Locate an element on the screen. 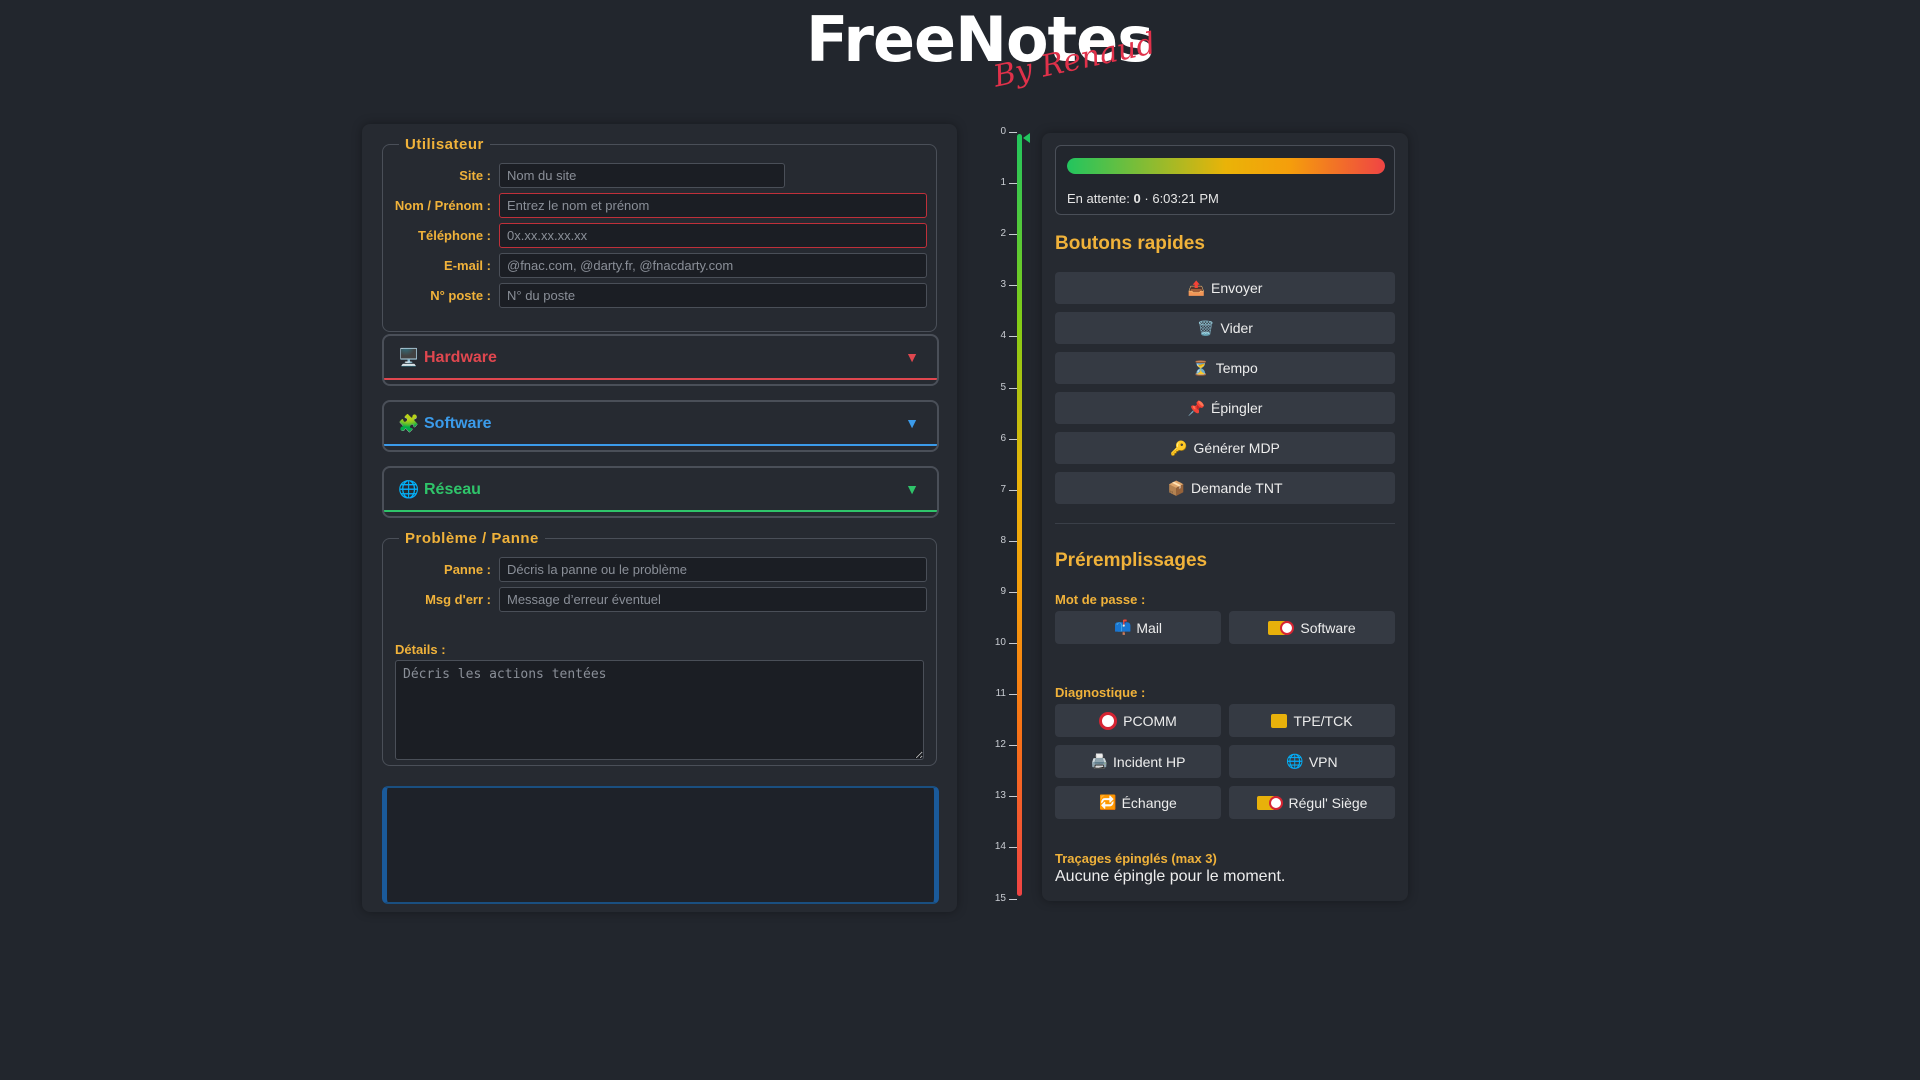 The height and width of the screenshot is (1080, 1920). timeline-tick: 3 is located at coordinates (1003, 285).